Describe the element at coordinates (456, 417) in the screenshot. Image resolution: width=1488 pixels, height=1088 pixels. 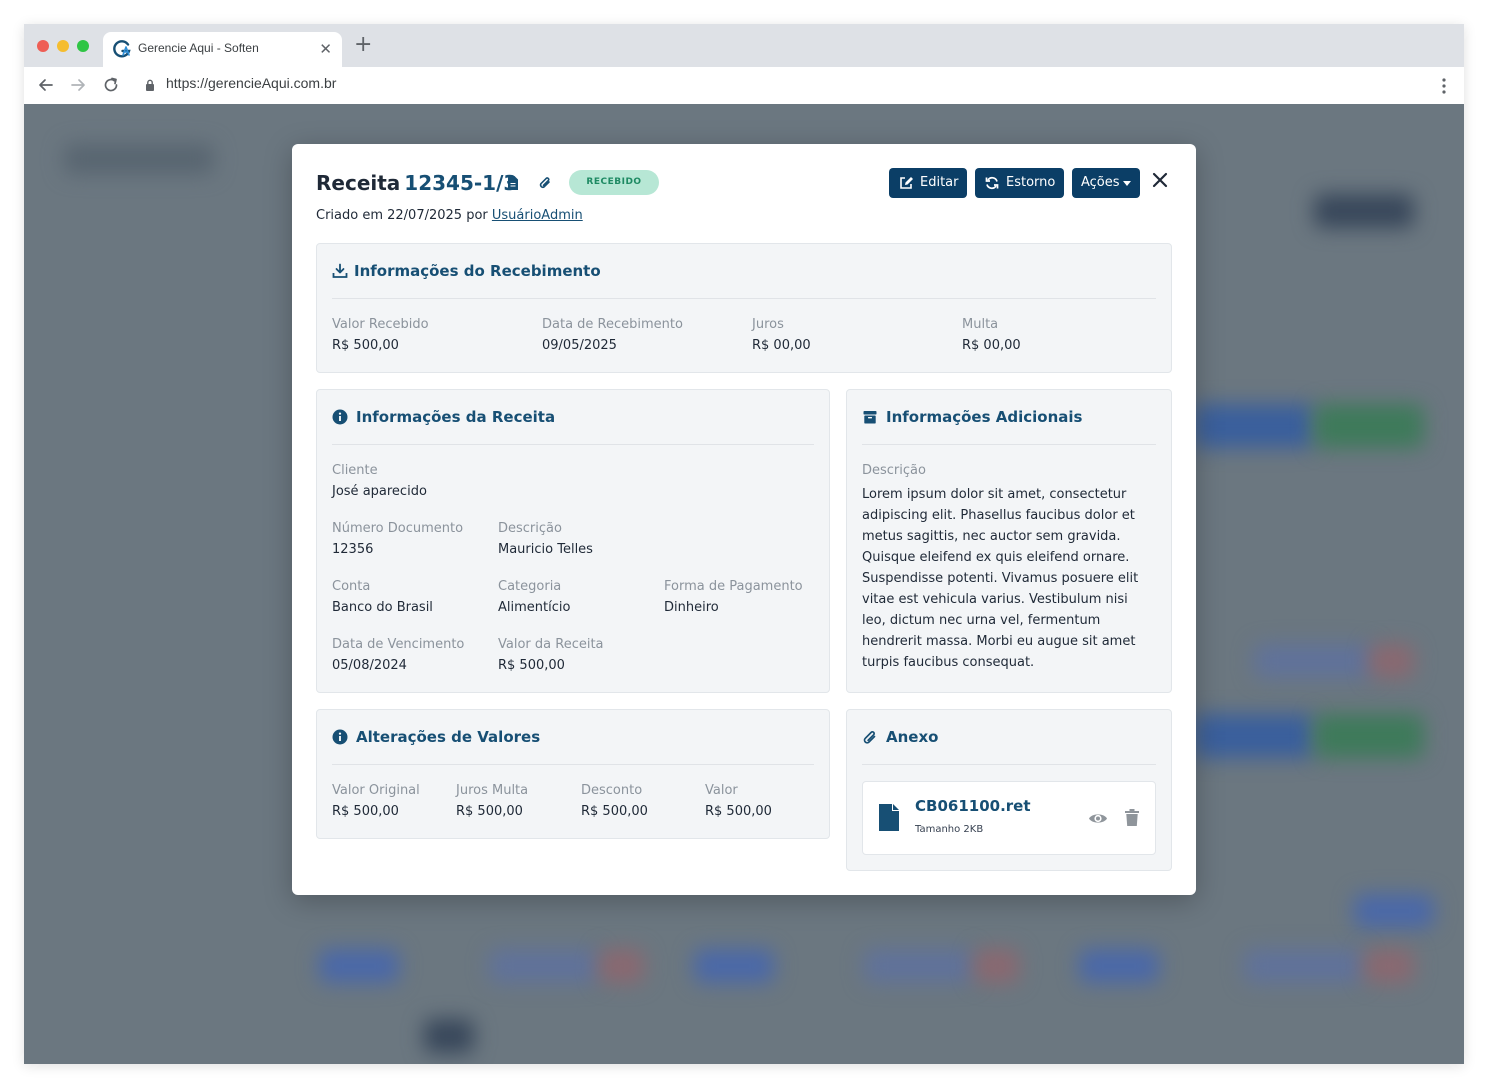
I see `card-title-receita: Informações da Receita` at that location.